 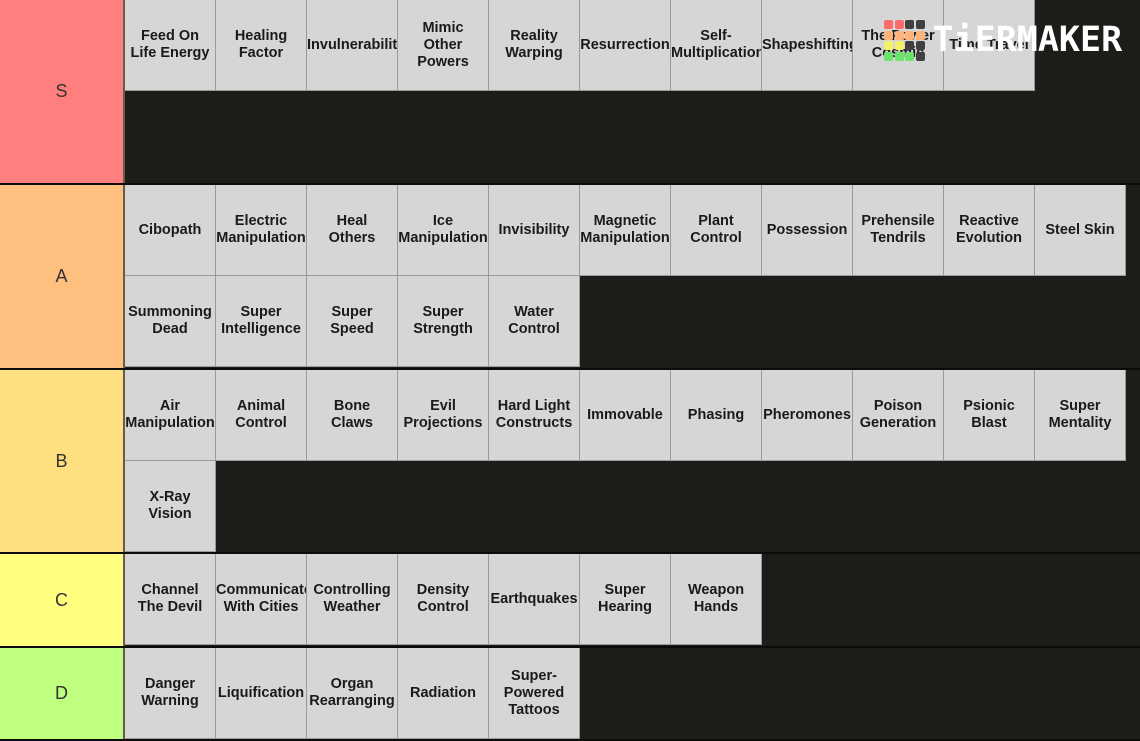 I want to click on tier-label: A, so click(x=62, y=276).